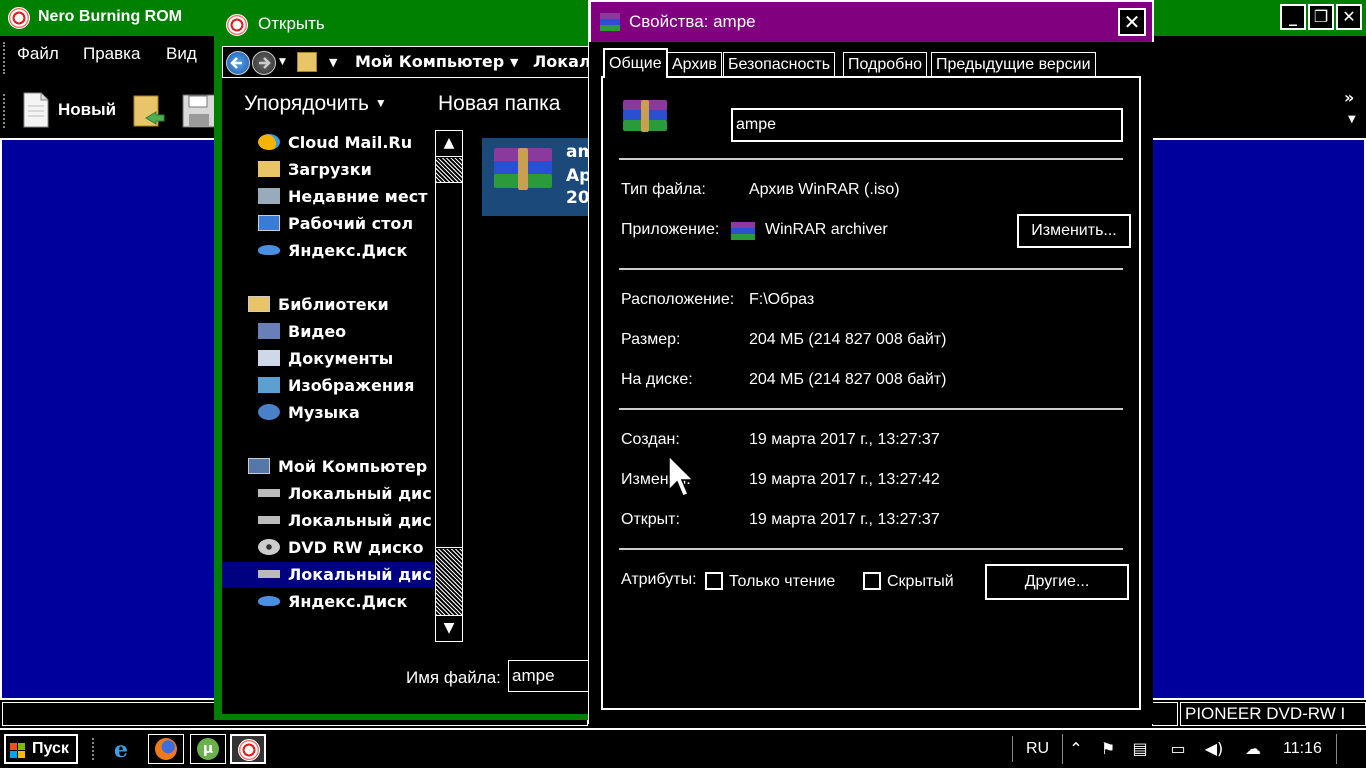  What do you see at coordinates (41, 749) in the screenshot?
I see `start-button: Пуск` at bounding box center [41, 749].